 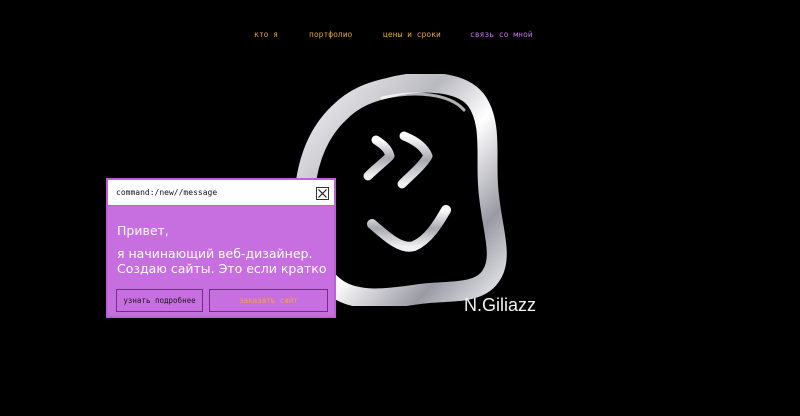 What do you see at coordinates (412, 35) in the screenshot?
I see `nav-item-prices: цены и сроки` at bounding box center [412, 35].